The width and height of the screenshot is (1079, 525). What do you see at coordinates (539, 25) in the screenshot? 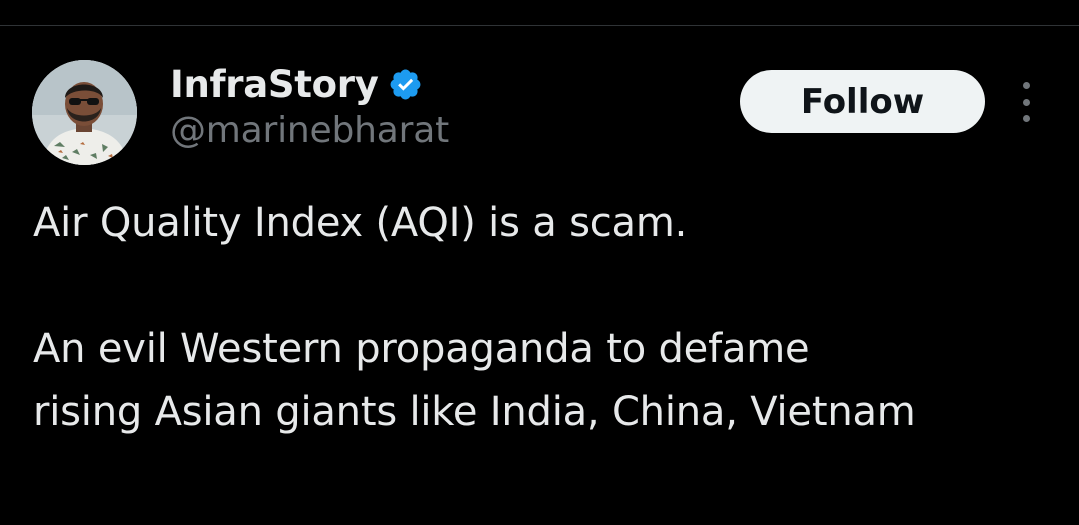
I see `top-divider` at bounding box center [539, 25].